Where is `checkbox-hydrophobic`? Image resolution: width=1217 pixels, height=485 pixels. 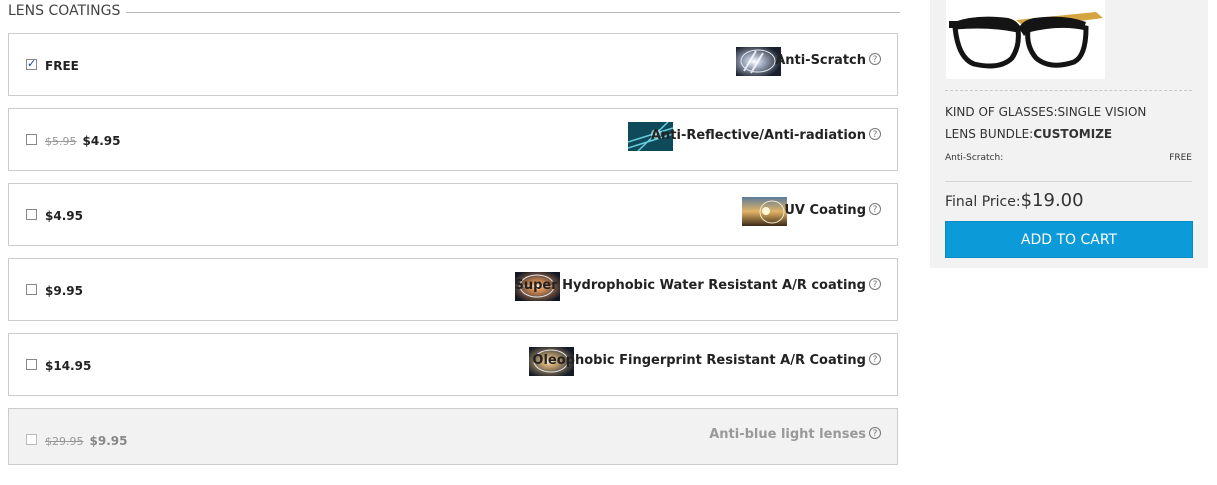
checkbox-hydrophobic is located at coordinates (31, 289).